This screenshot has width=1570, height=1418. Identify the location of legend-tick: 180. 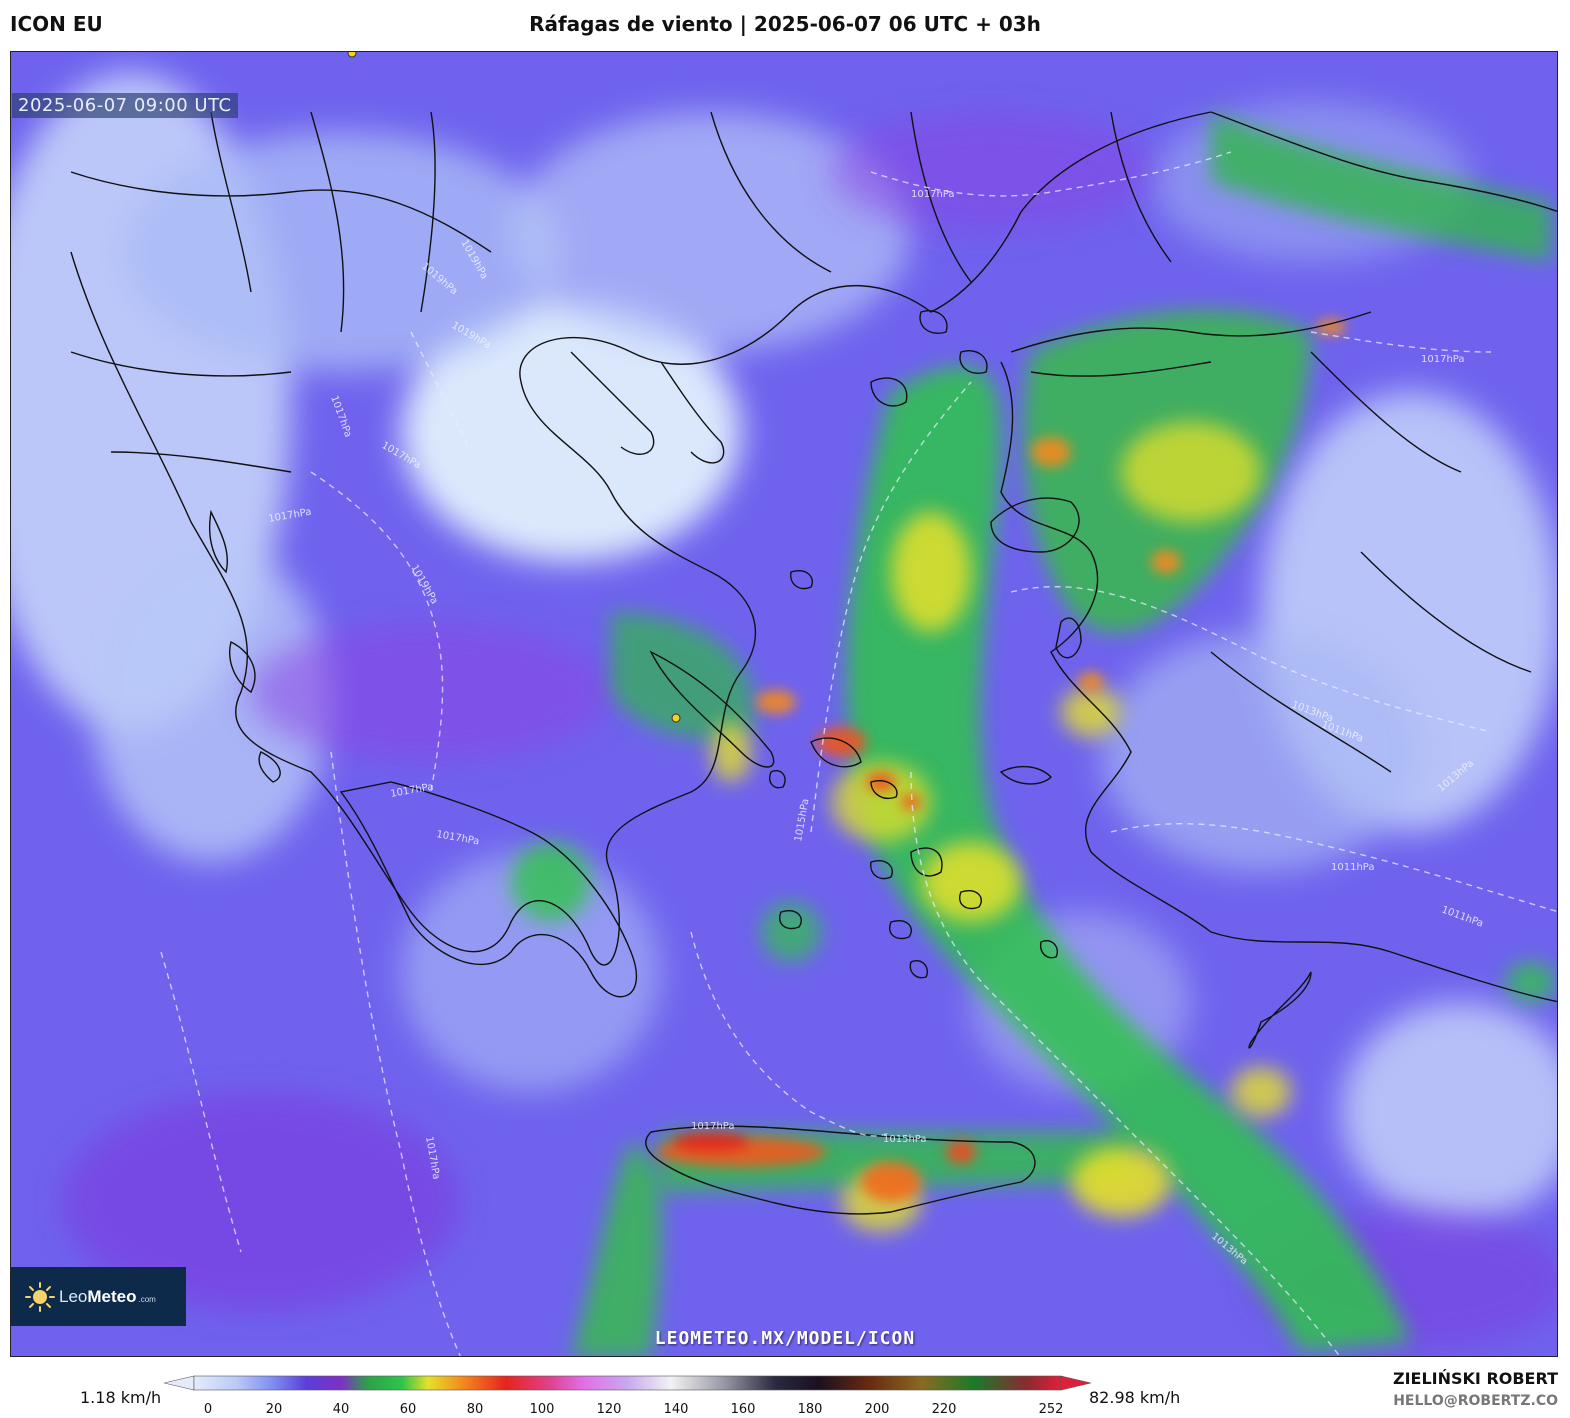
(810, 1409).